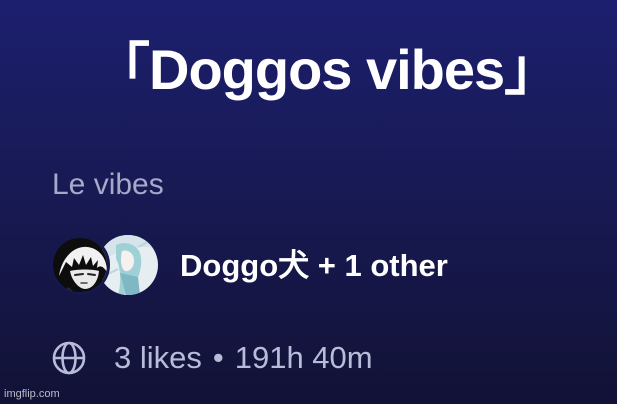 This screenshot has height=404, width=617. Describe the element at coordinates (327, 69) in the screenshot. I see `playlist-title: 「Doggos vibes」` at that location.